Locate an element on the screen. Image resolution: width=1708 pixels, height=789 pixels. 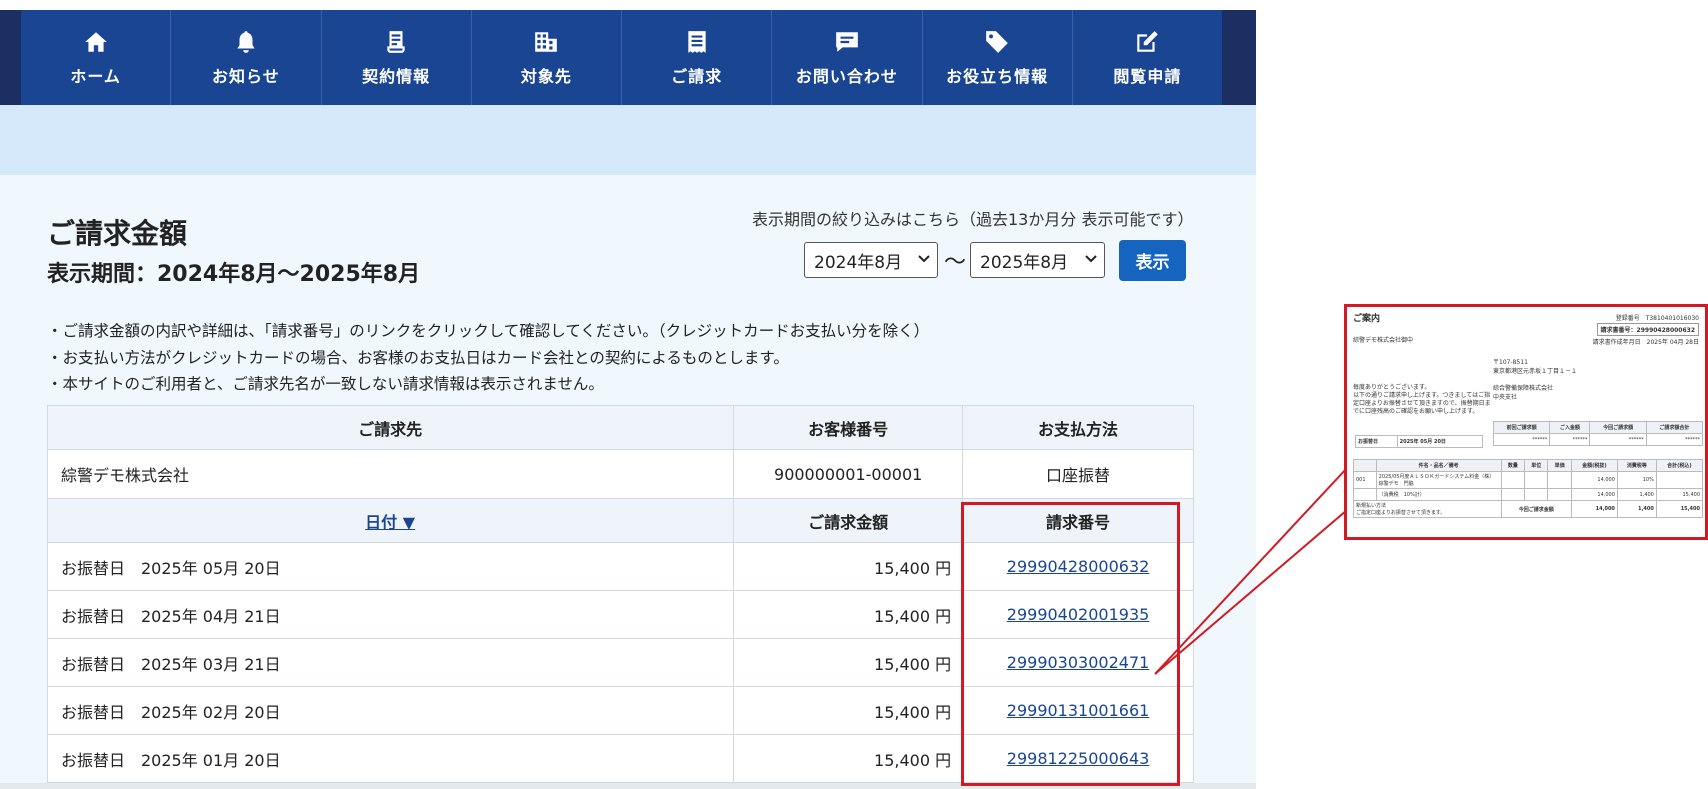
invoice-number-link: 29990303002471 is located at coordinates (1078, 662).